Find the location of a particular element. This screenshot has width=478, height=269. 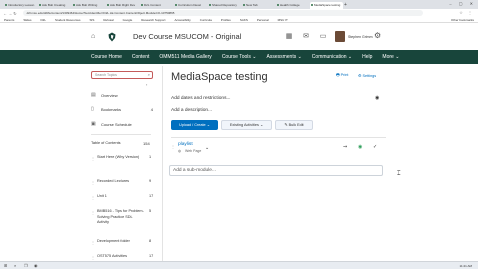

bookmark-item: Curricula is located at coordinates (206, 20).